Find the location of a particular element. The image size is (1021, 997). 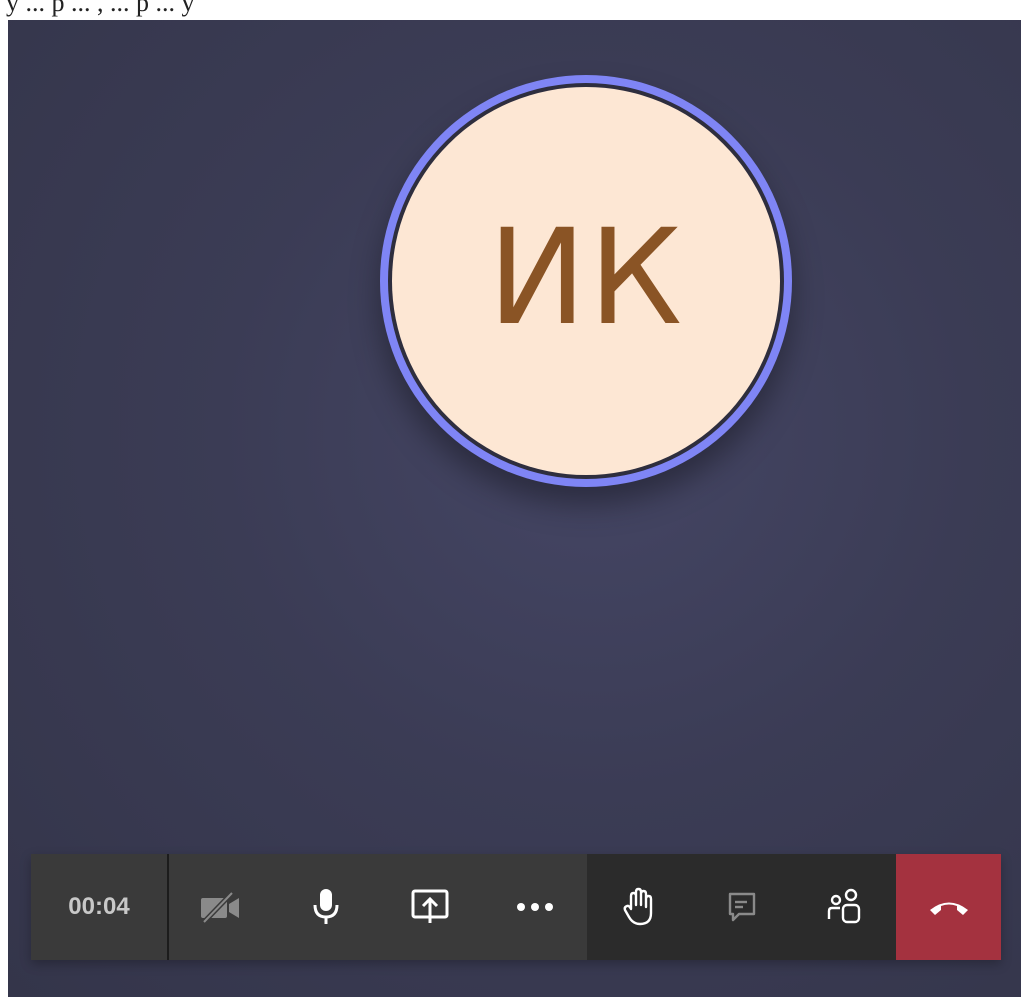

raise-hand-button is located at coordinates (639, 907).